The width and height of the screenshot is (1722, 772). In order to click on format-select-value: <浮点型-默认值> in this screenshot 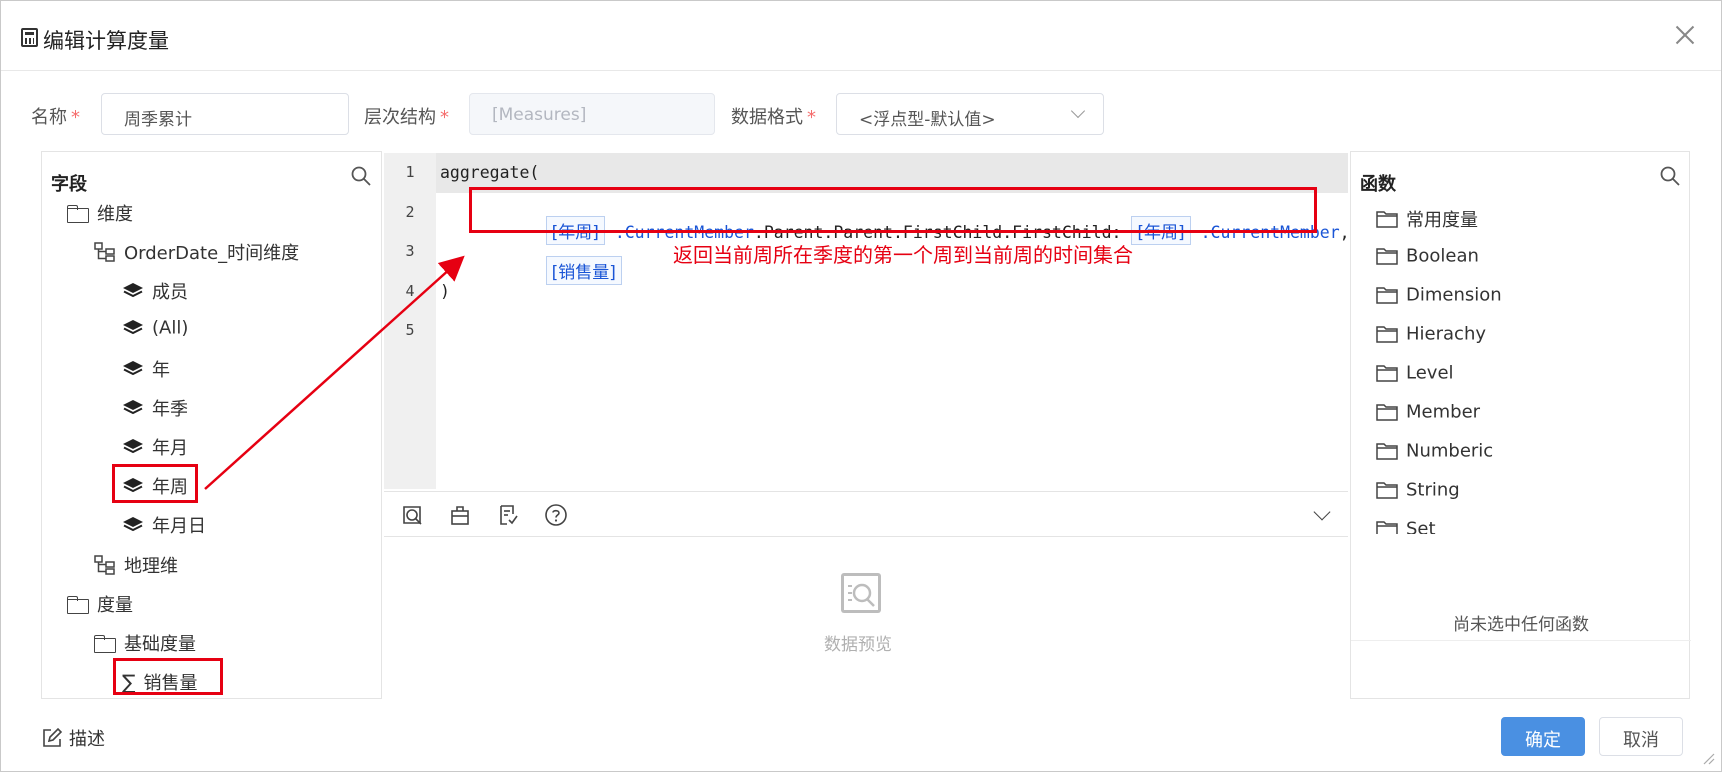, I will do `click(927, 120)`.